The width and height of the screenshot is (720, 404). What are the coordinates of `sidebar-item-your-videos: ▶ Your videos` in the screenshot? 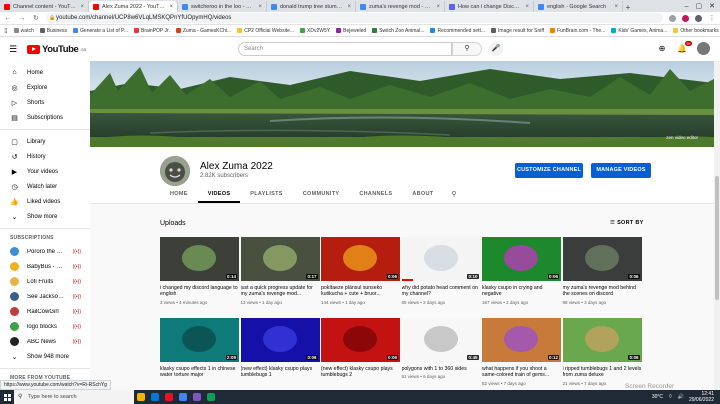 It's located at (45, 171).